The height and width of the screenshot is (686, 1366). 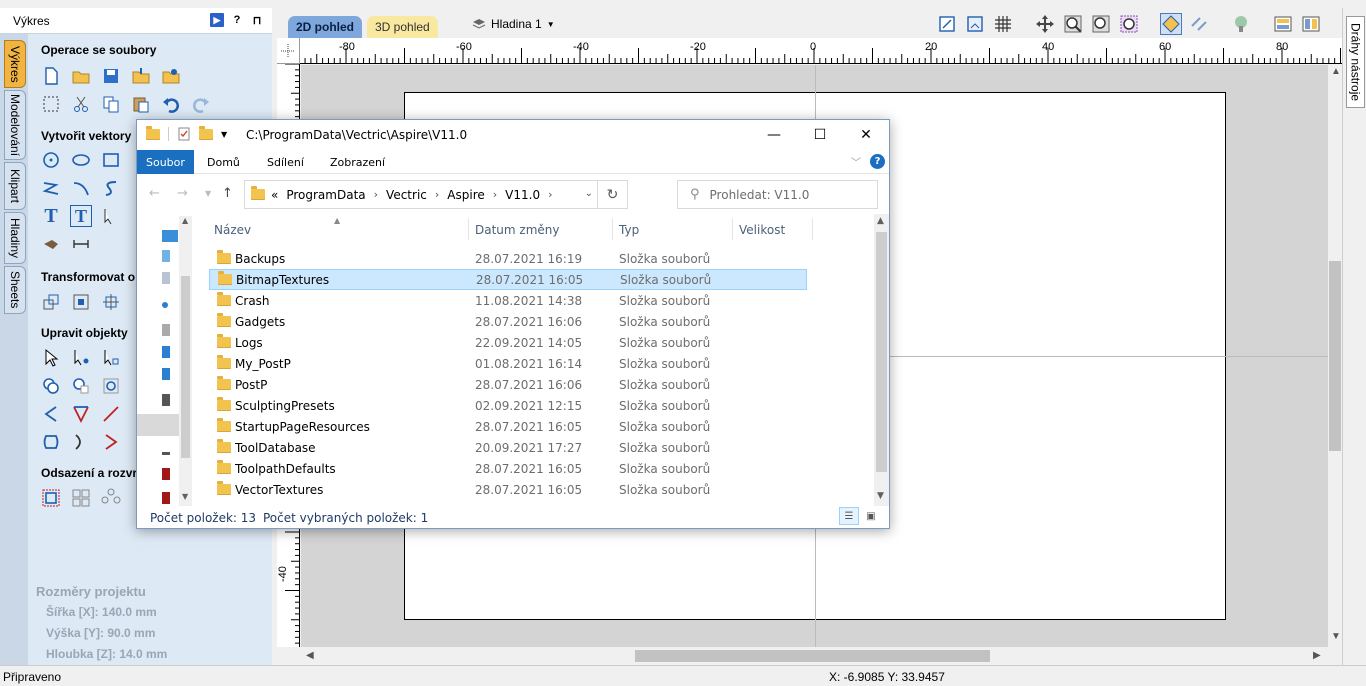 What do you see at coordinates (182, 193) in the screenshot?
I see `forward-icon: →` at bounding box center [182, 193].